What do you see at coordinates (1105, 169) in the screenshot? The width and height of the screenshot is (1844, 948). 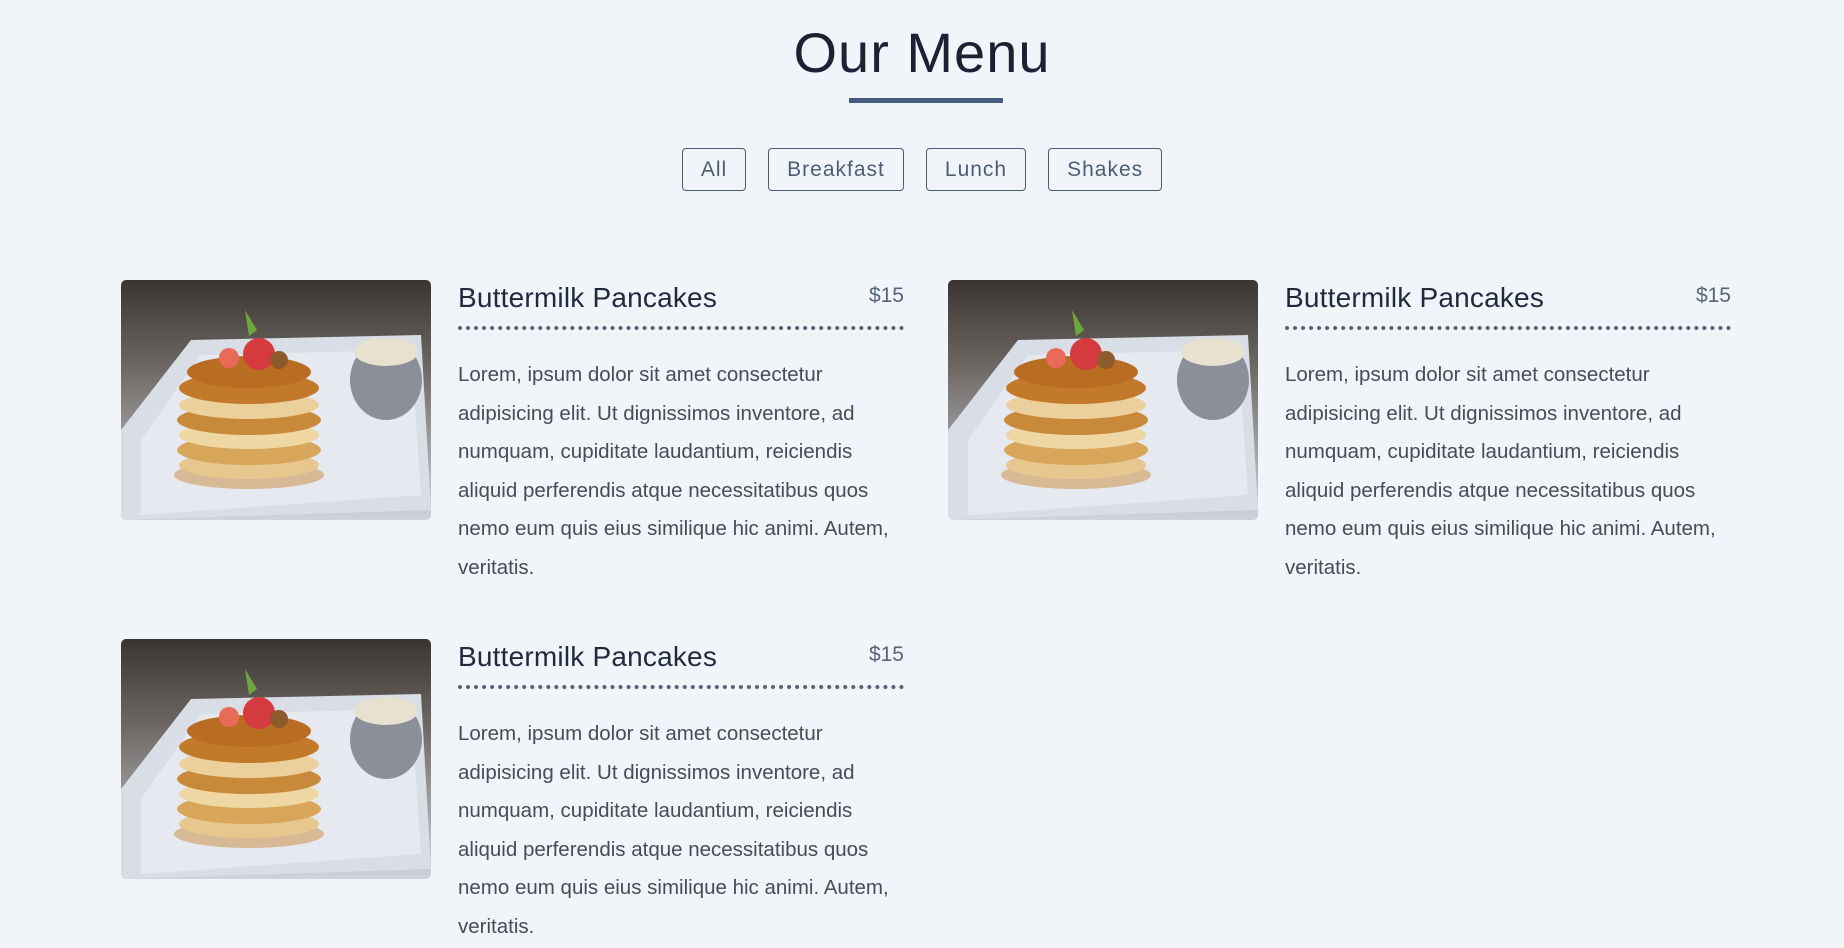 I see `filter-shakes-button: Shakes` at bounding box center [1105, 169].